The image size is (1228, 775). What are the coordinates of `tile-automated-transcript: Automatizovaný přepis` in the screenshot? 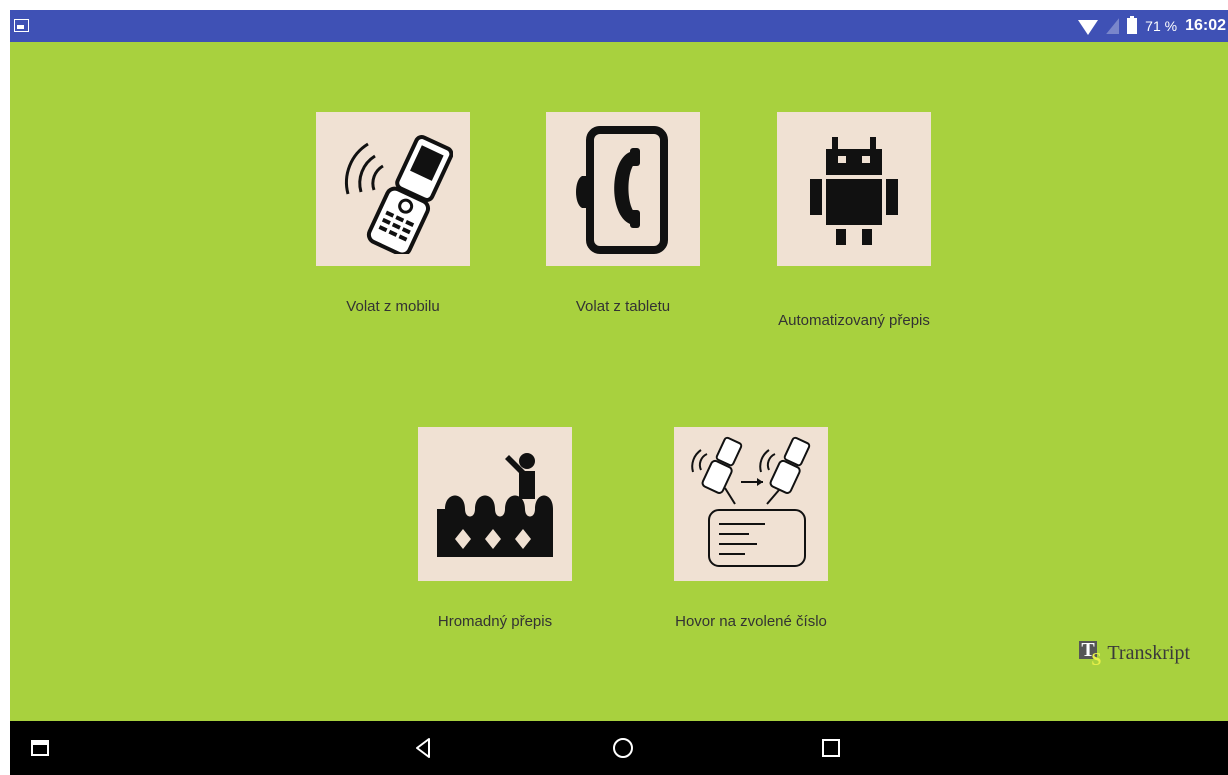 It's located at (854, 220).